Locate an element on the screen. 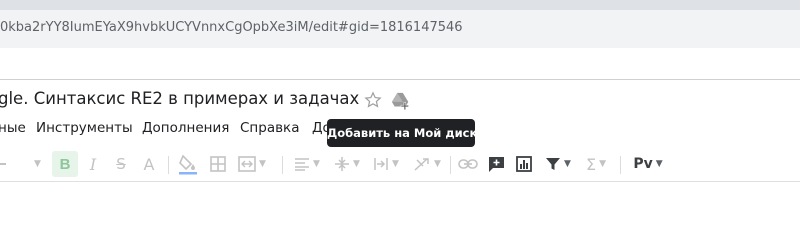  fill-color-icon is located at coordinates (188, 164).